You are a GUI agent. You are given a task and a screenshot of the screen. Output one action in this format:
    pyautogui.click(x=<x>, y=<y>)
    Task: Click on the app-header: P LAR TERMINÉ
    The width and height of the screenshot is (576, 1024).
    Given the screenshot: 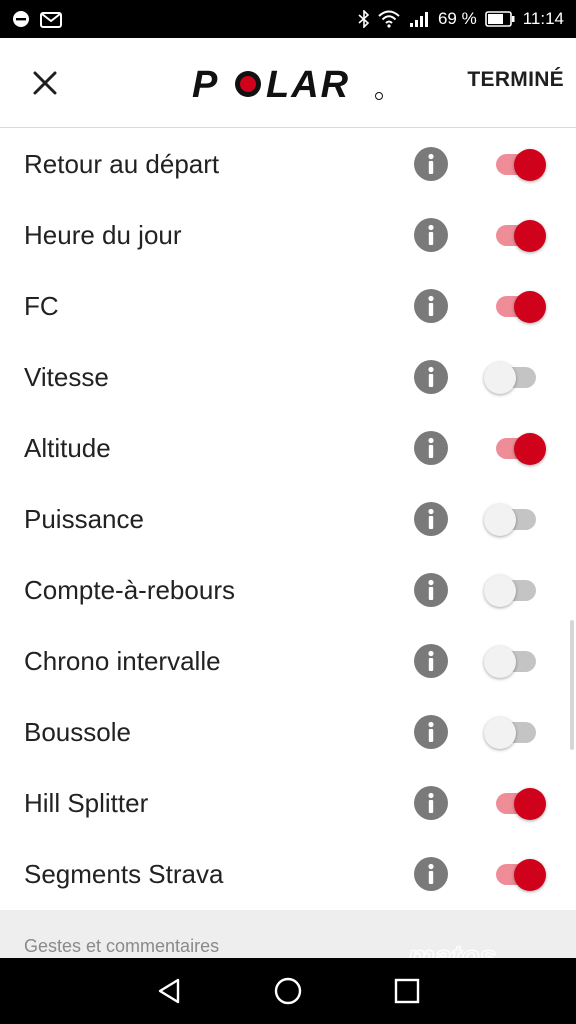 What is the action you would take?
    pyautogui.click(x=288, y=83)
    